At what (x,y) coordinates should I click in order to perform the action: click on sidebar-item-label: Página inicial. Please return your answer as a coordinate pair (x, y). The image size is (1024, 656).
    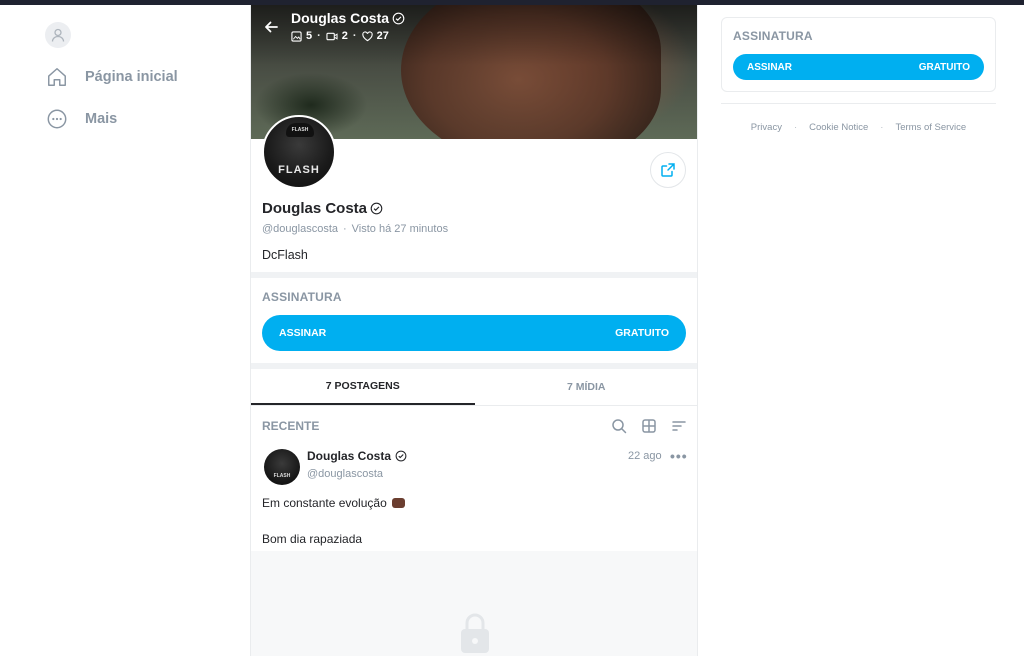
    Looking at the image, I should click on (131, 77).